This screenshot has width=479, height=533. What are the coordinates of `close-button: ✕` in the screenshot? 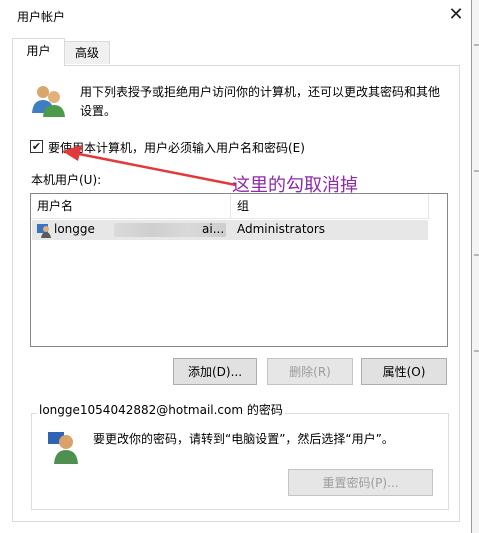 It's located at (456, 14).